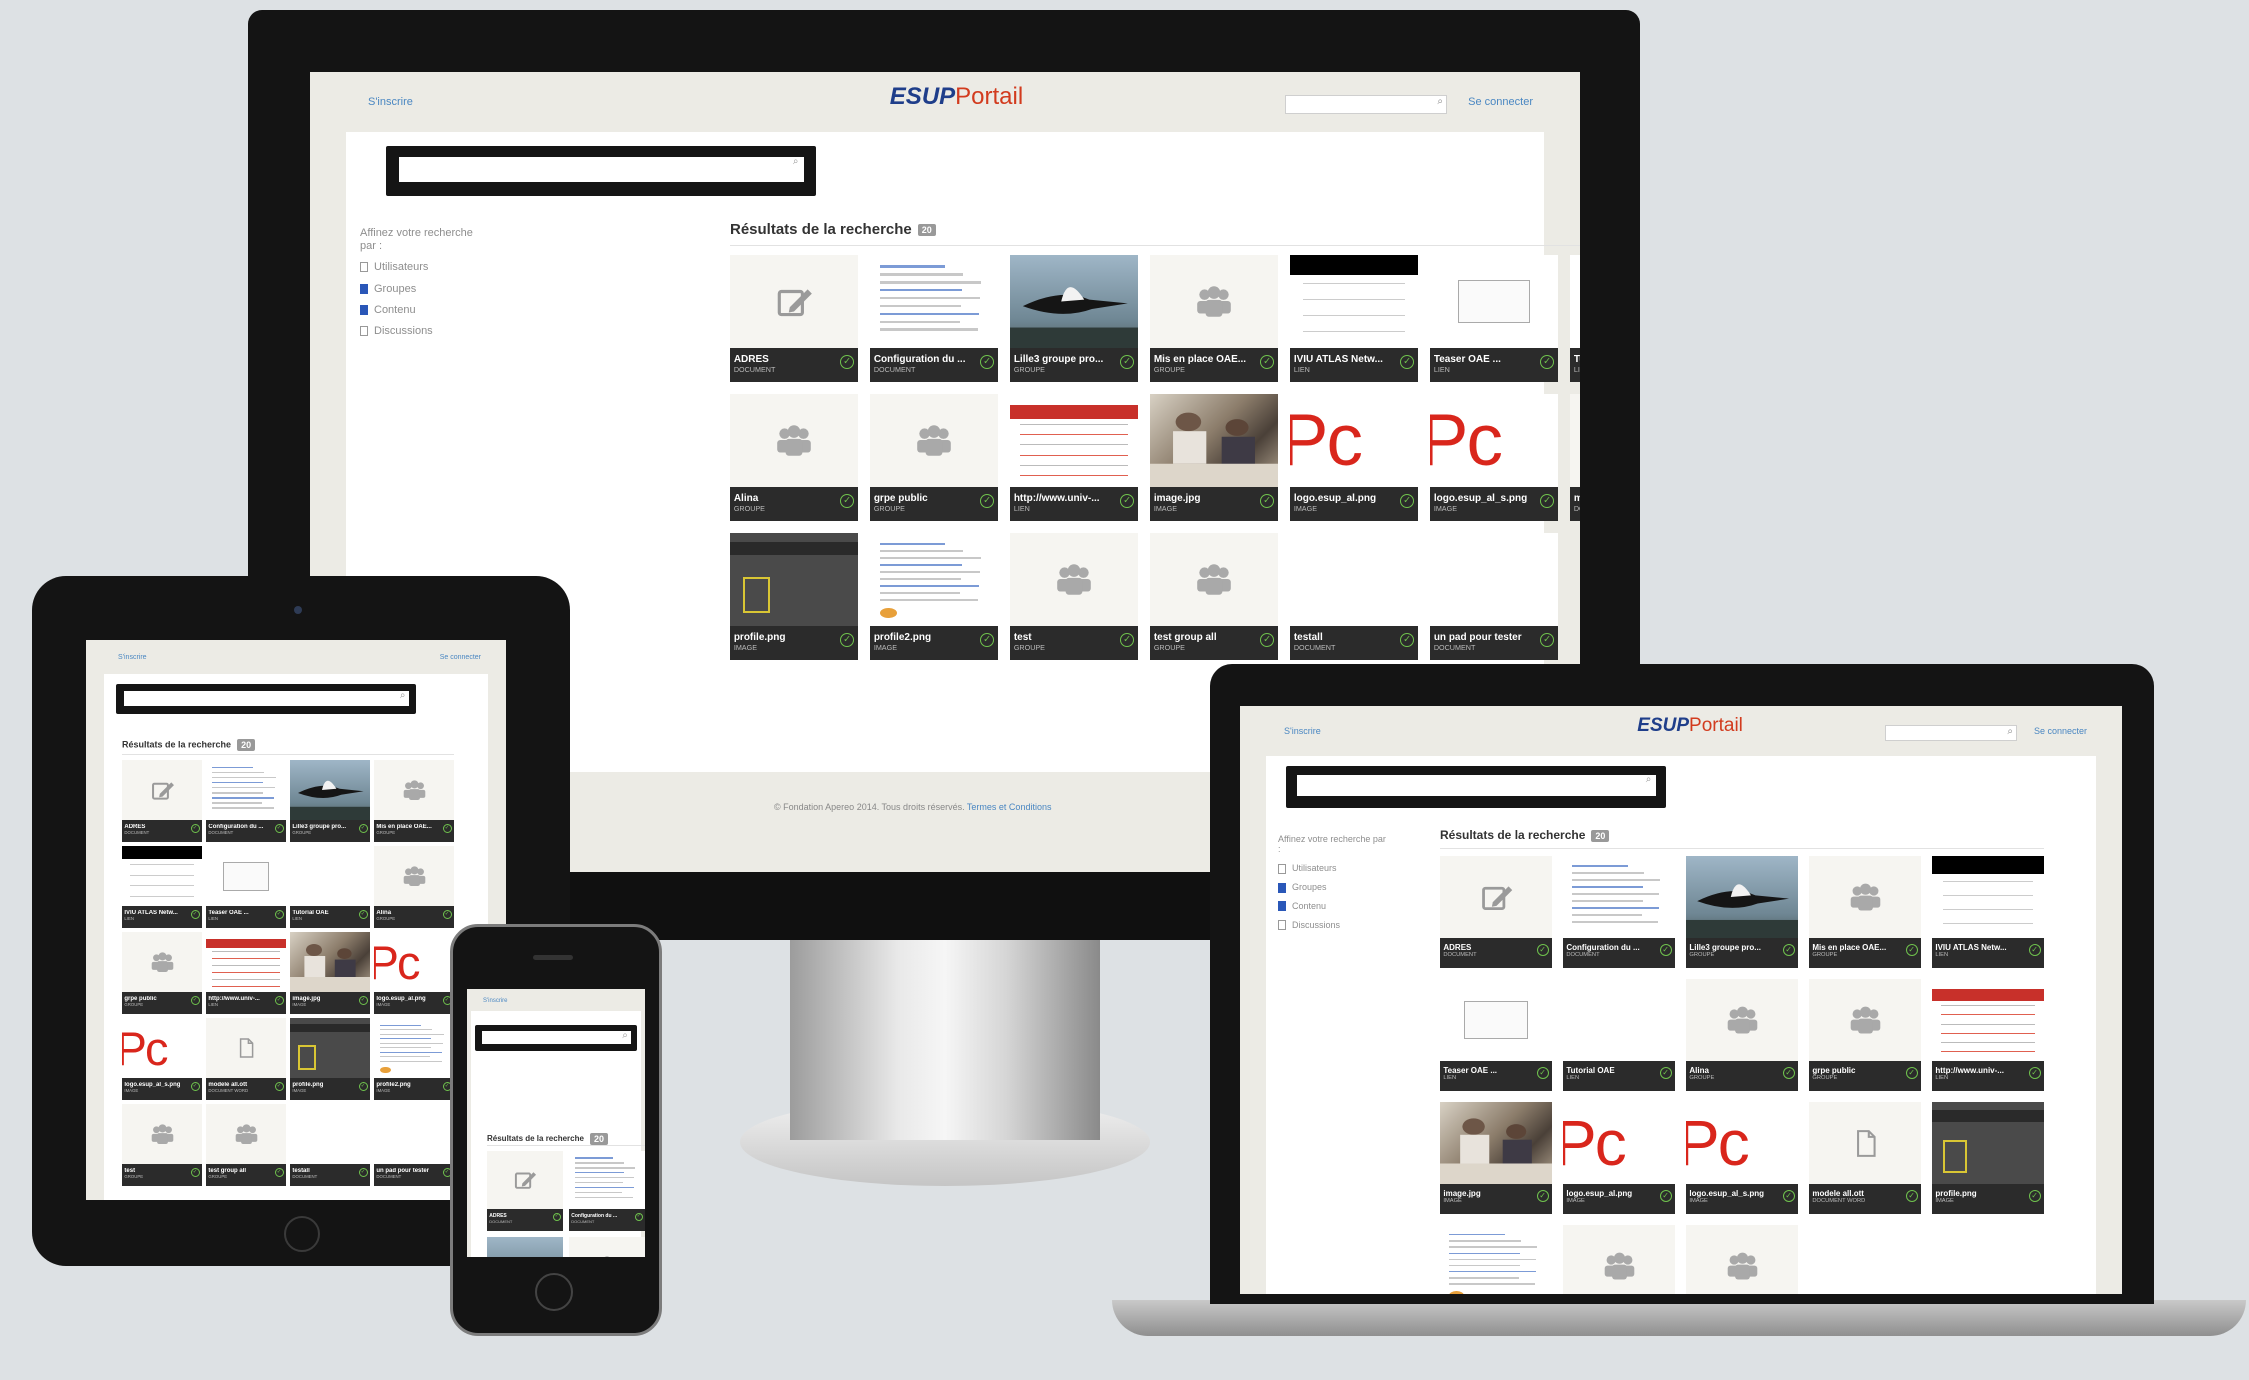 The width and height of the screenshot is (2249, 1380). Describe the element at coordinates (1333, 925) in the screenshot. I see `filter-discussions: Discussions` at that location.